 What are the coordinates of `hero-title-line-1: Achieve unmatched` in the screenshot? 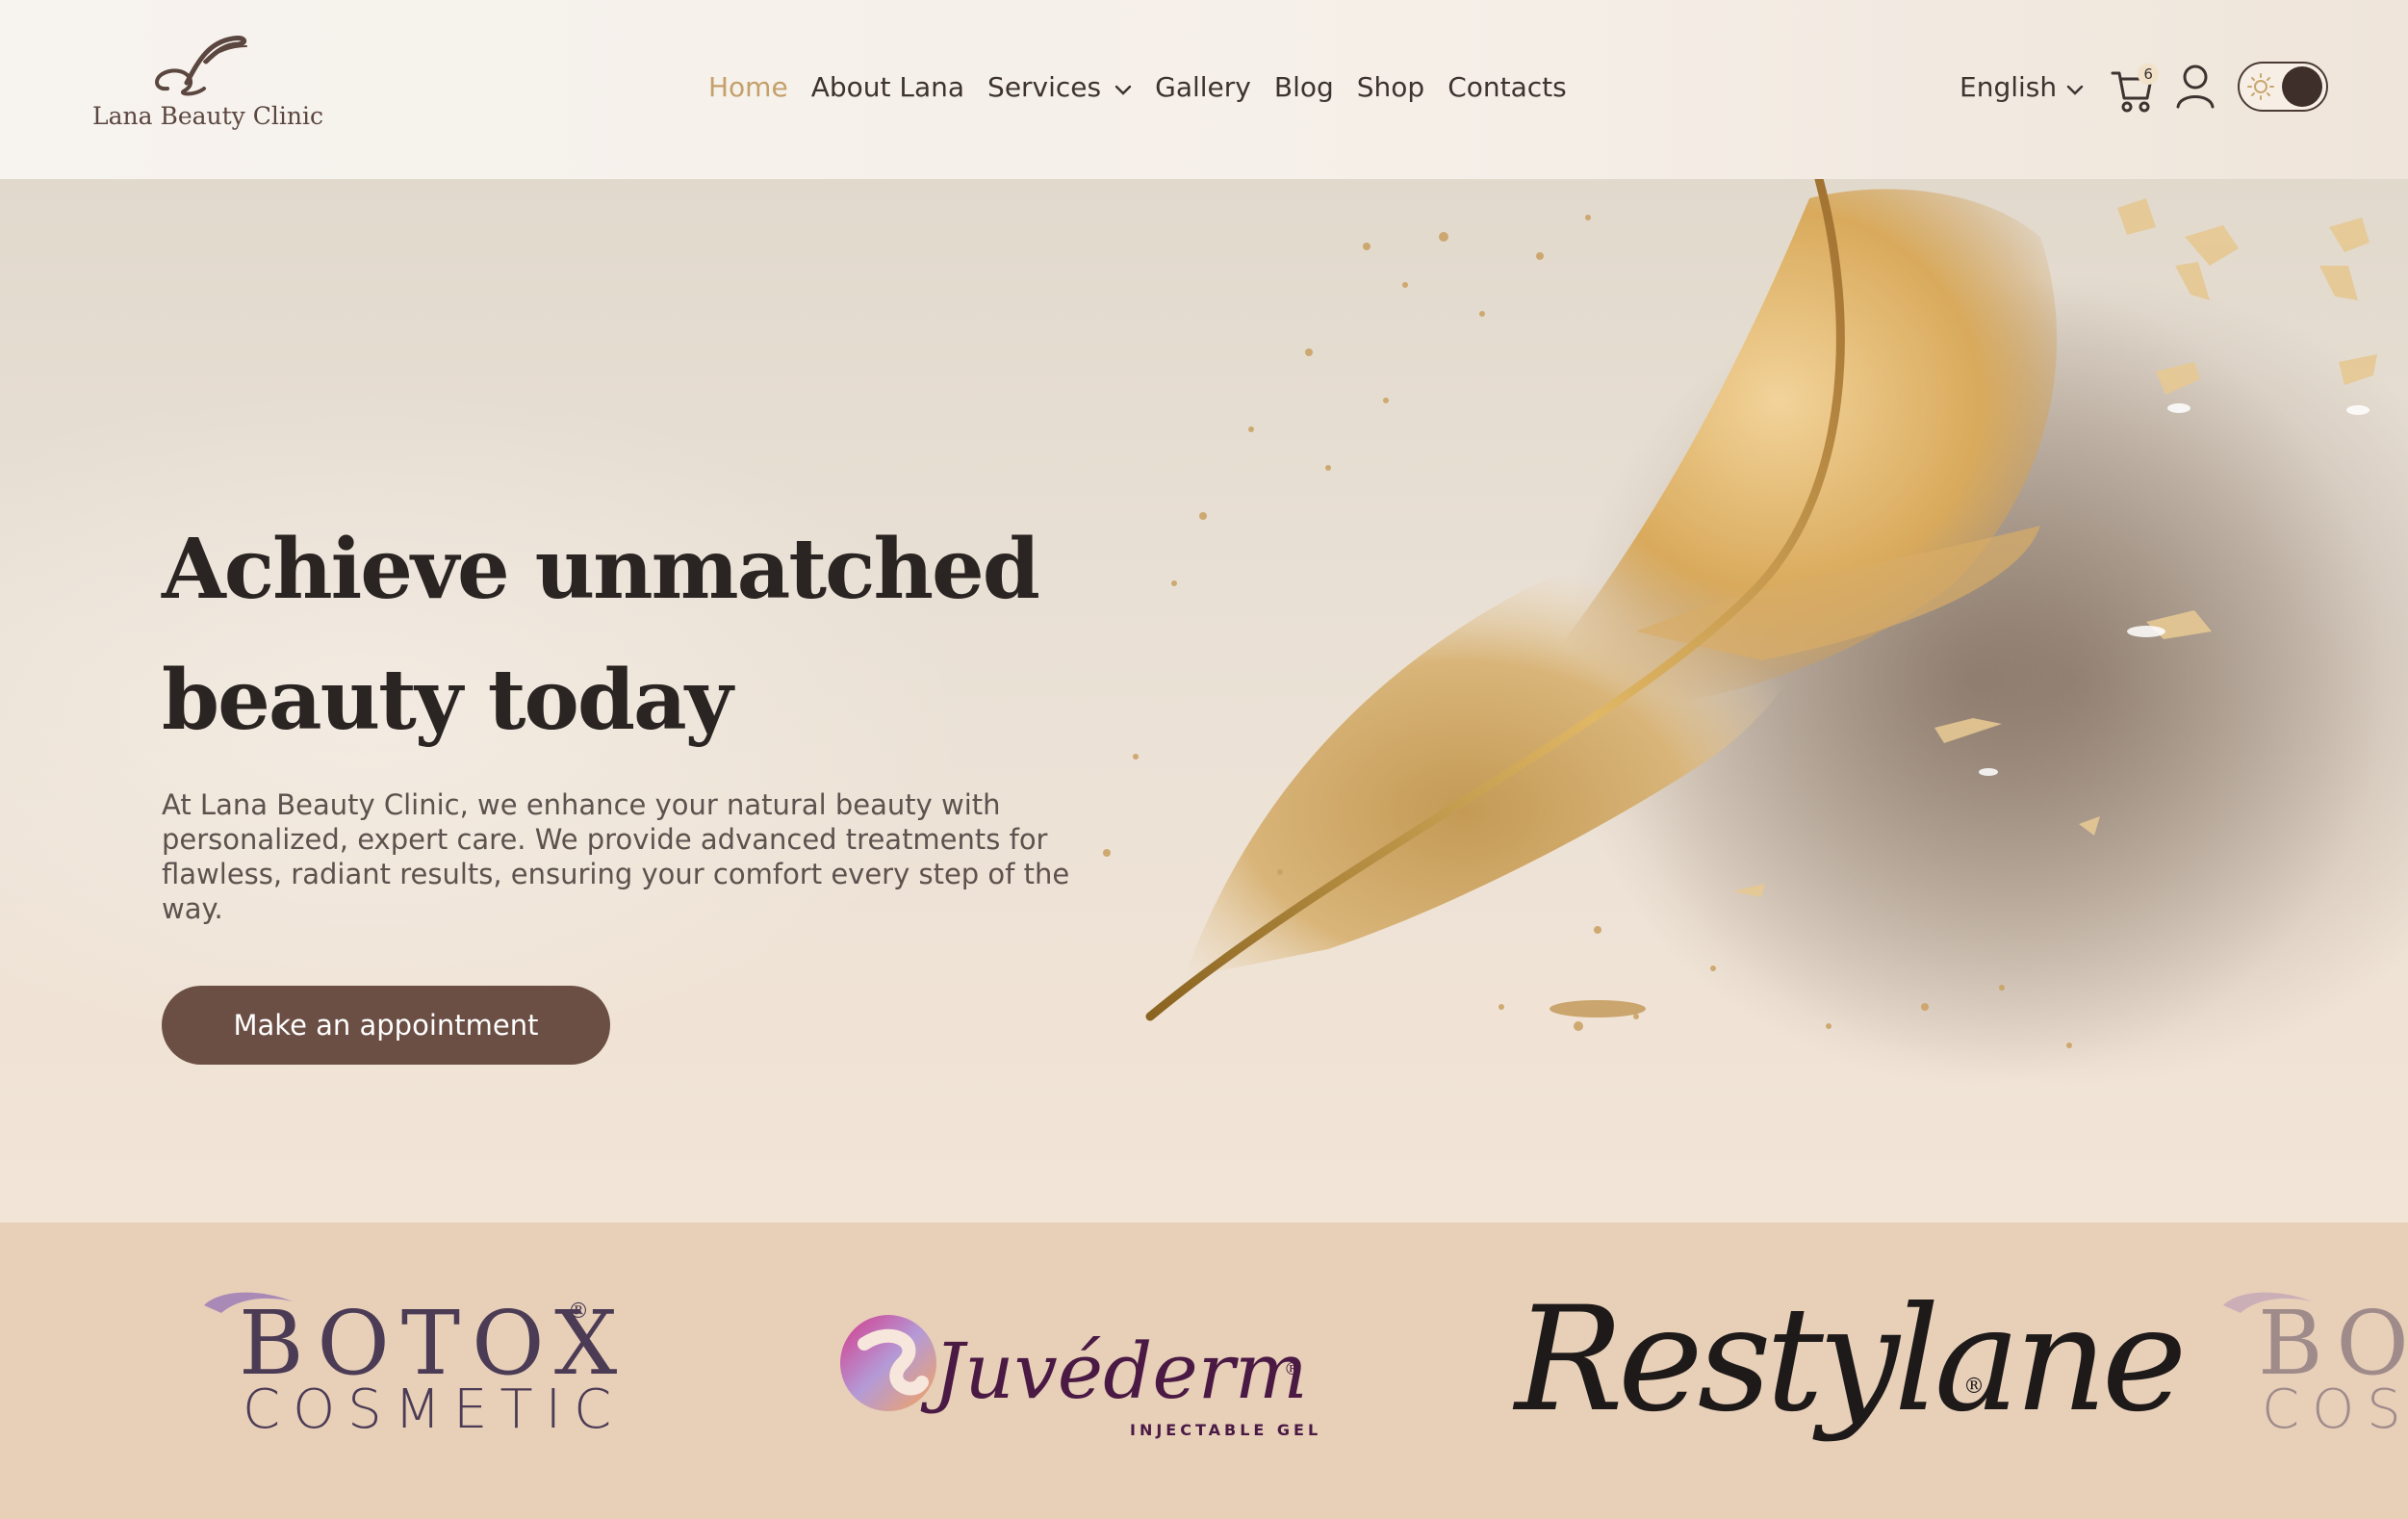 It's located at (601, 569).